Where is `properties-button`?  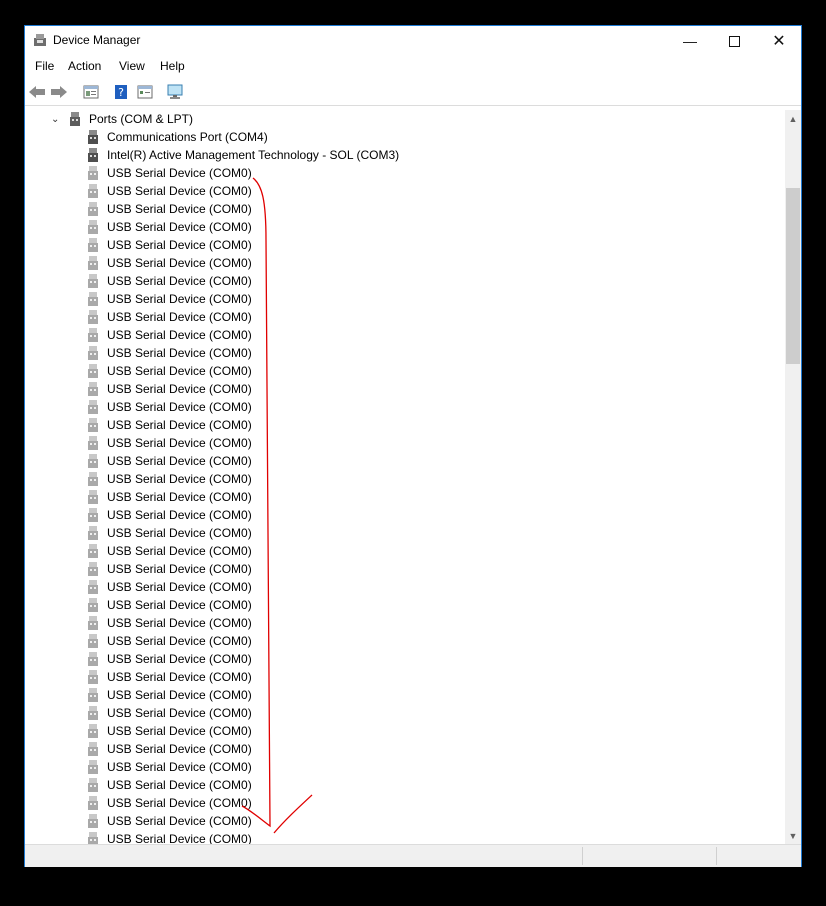 properties-button is located at coordinates (91, 92).